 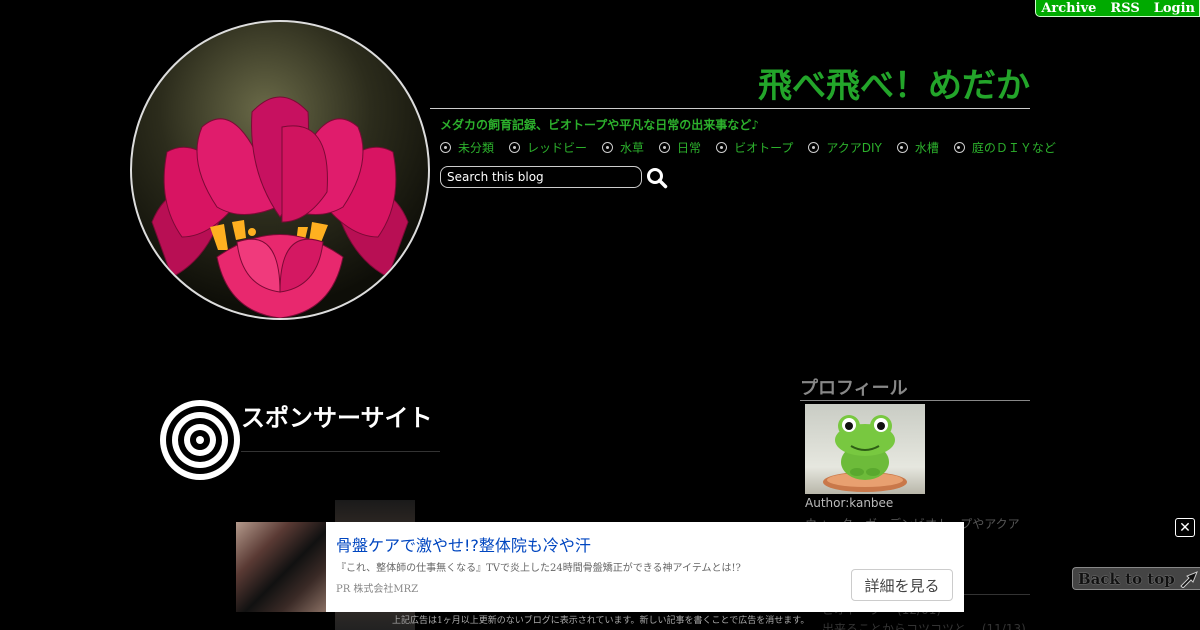 I want to click on site-tagline: メダカの飼育記録、ビオトープや平凡な日常の出来事など♪, so click(x=599, y=125).